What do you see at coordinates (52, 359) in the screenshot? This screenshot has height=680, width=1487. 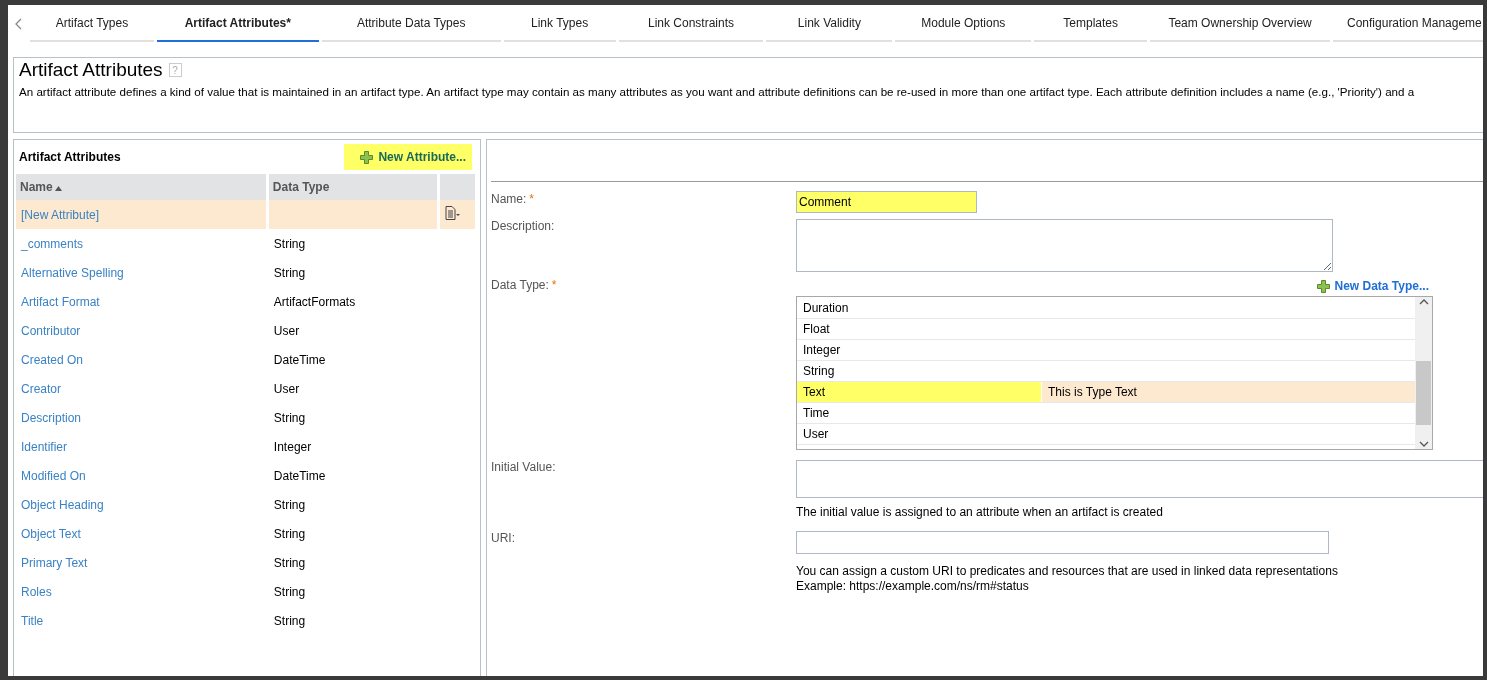 I see `attribute-name-link: Created On` at bounding box center [52, 359].